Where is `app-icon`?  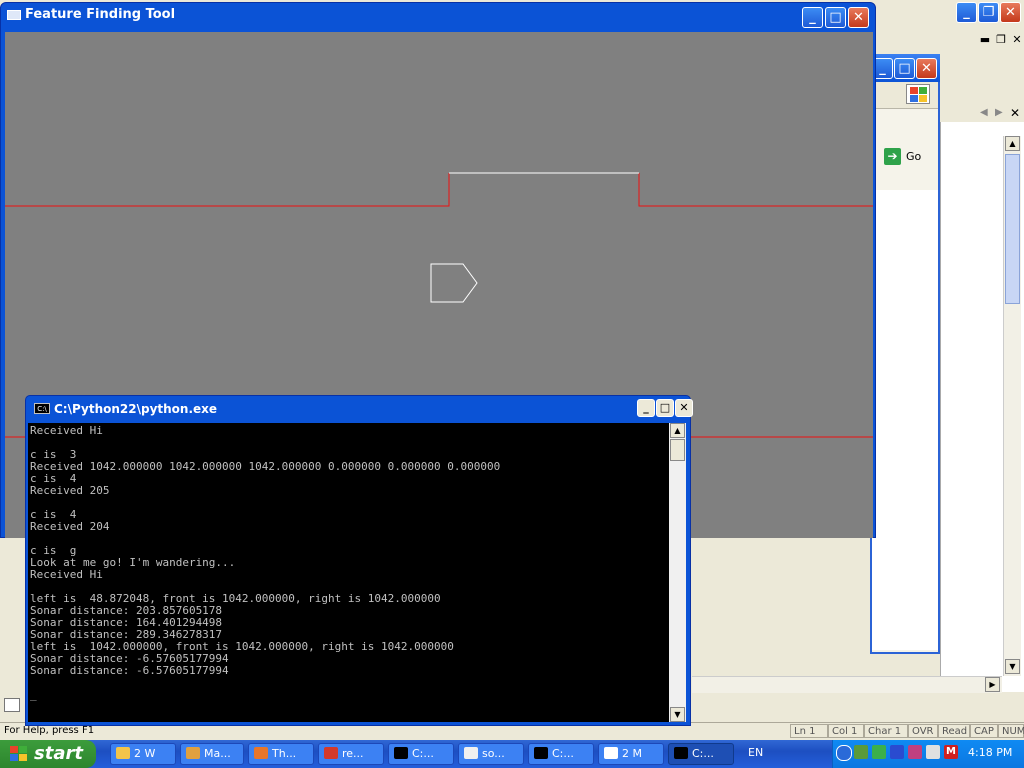
app-icon is located at coordinates (193, 753).